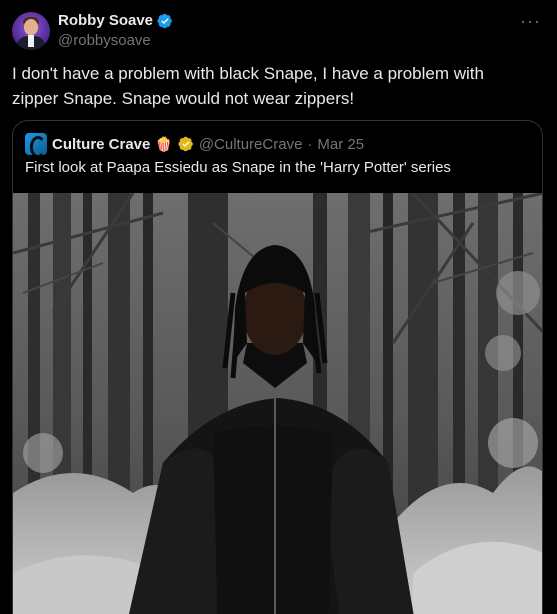 This screenshot has height=614, width=557. Describe the element at coordinates (185, 144) in the screenshot. I see `verified-gold-badge-icon` at that location.